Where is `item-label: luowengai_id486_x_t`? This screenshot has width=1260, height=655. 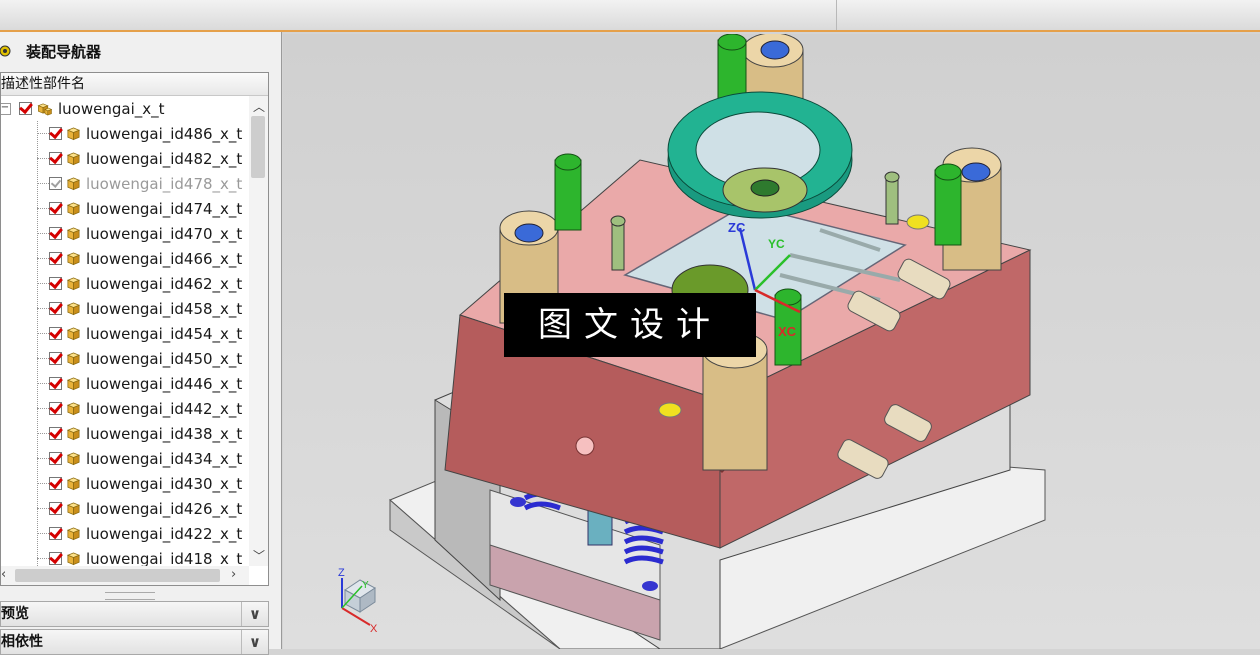 item-label: luowengai_id486_x_t is located at coordinates (164, 133).